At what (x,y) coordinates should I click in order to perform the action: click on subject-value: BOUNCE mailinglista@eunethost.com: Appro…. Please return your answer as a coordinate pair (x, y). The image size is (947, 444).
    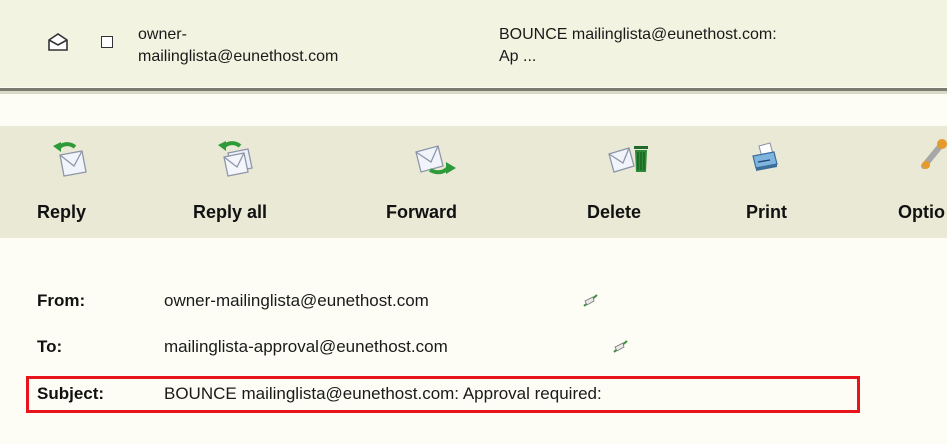
    Looking at the image, I should click on (383, 393).